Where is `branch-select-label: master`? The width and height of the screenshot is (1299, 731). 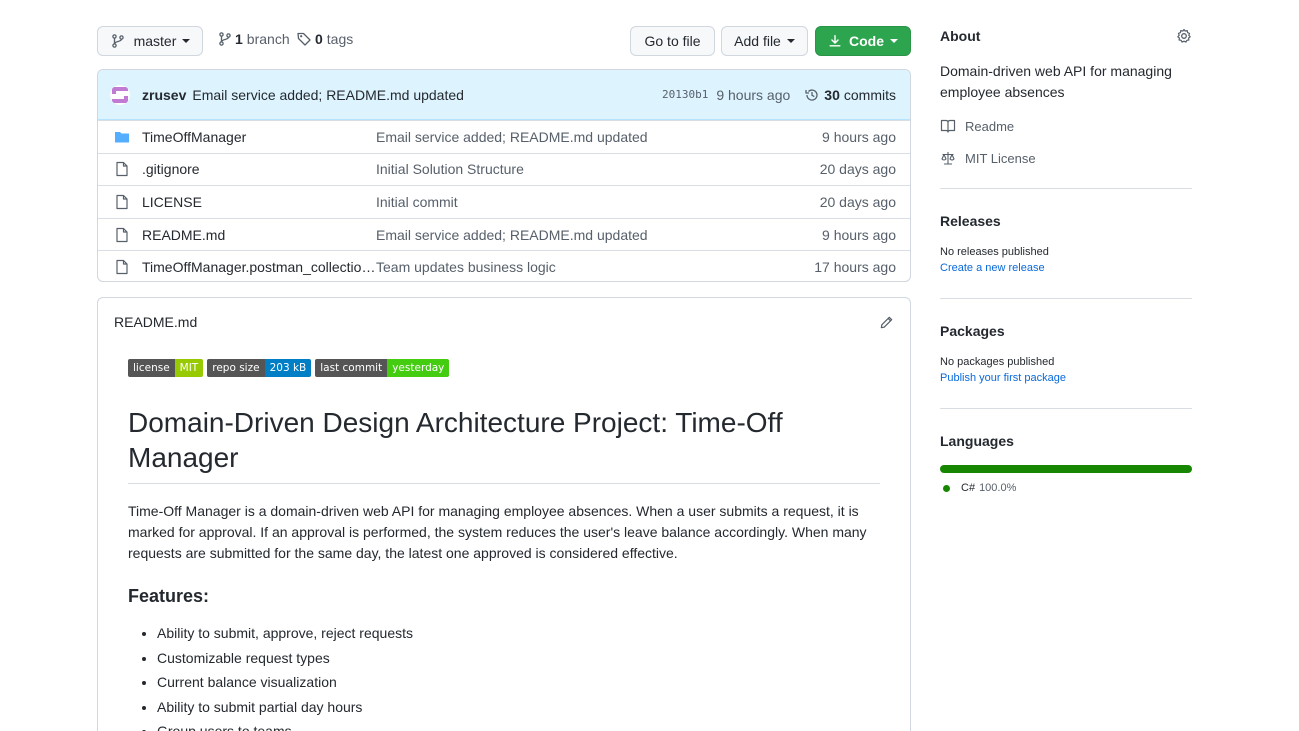 branch-select-label: master is located at coordinates (155, 41).